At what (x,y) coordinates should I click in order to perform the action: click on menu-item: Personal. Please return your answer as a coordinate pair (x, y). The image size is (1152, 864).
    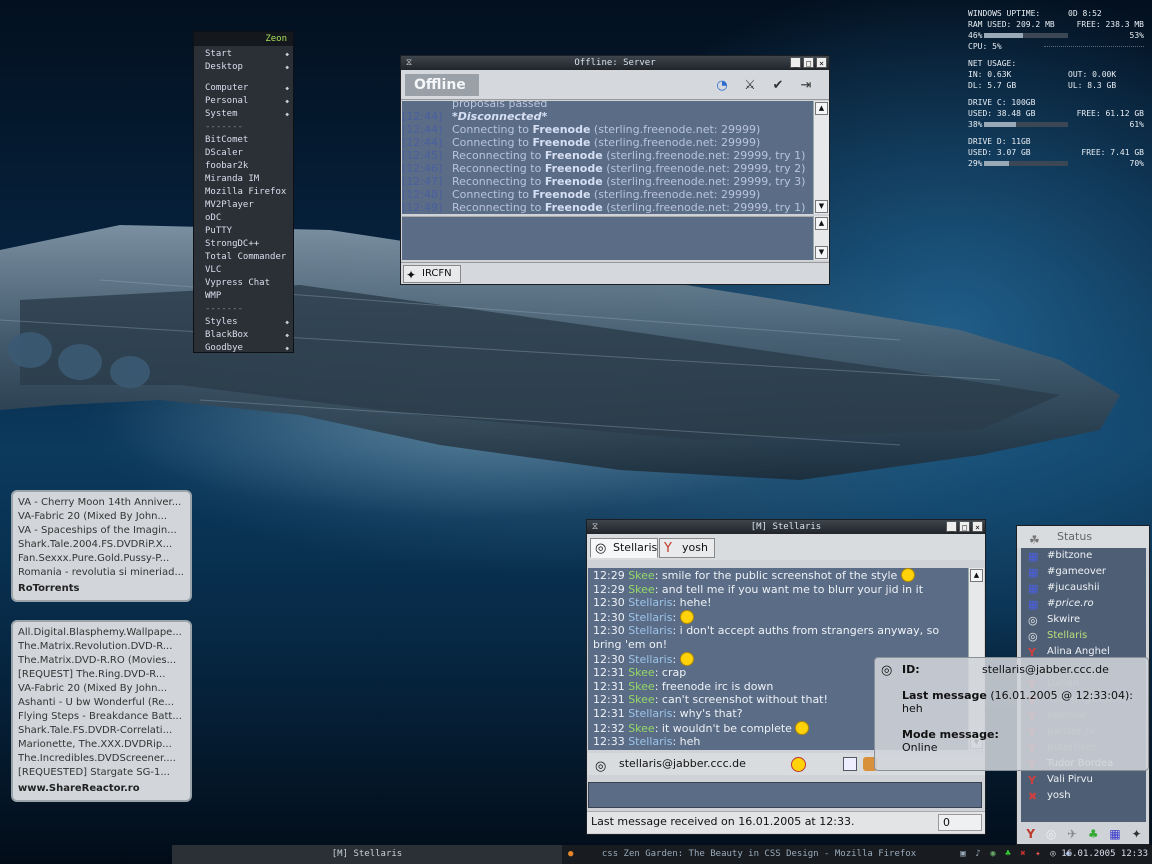
    Looking at the image, I should click on (243, 101).